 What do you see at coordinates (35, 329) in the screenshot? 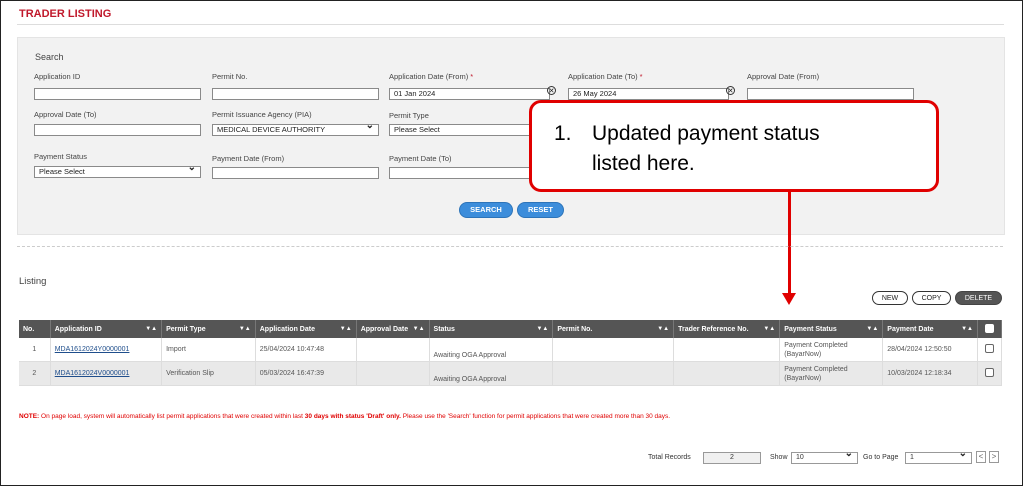
I see `col-header-no: No.` at bounding box center [35, 329].